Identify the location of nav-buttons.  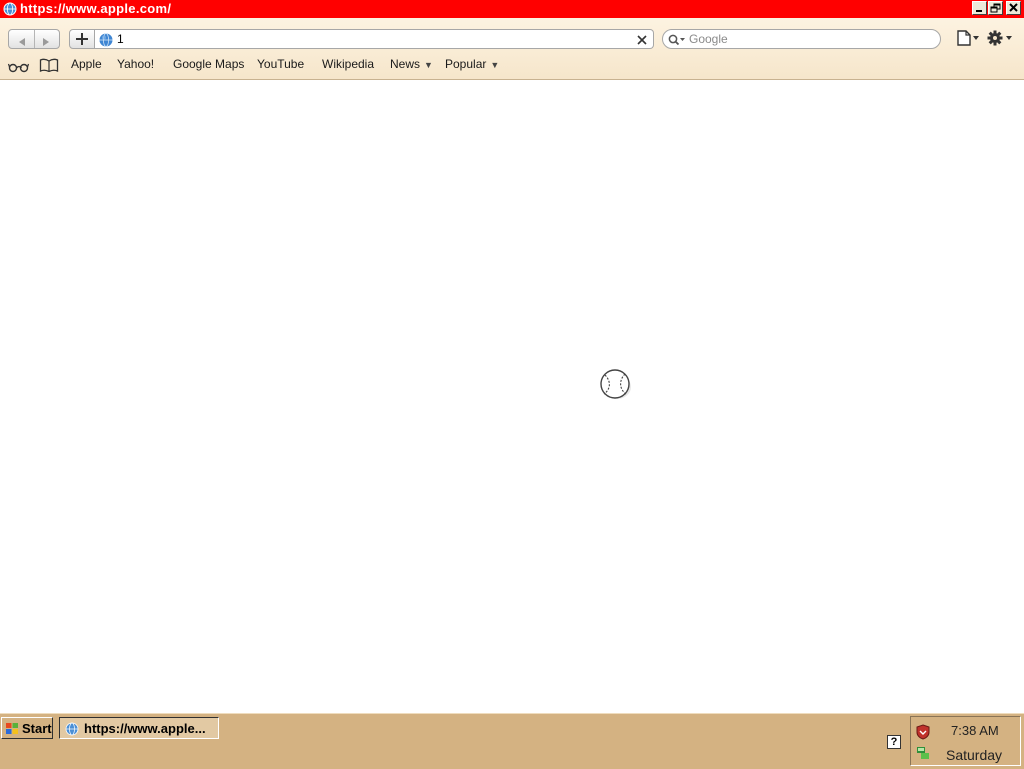
(34, 39).